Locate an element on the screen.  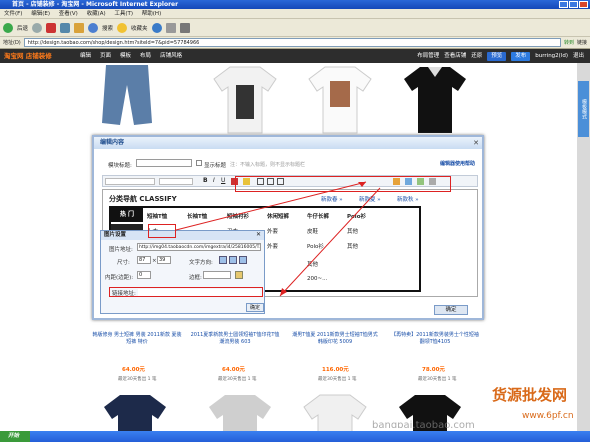
size-label: 尺寸: is located at coordinates (123, 263).